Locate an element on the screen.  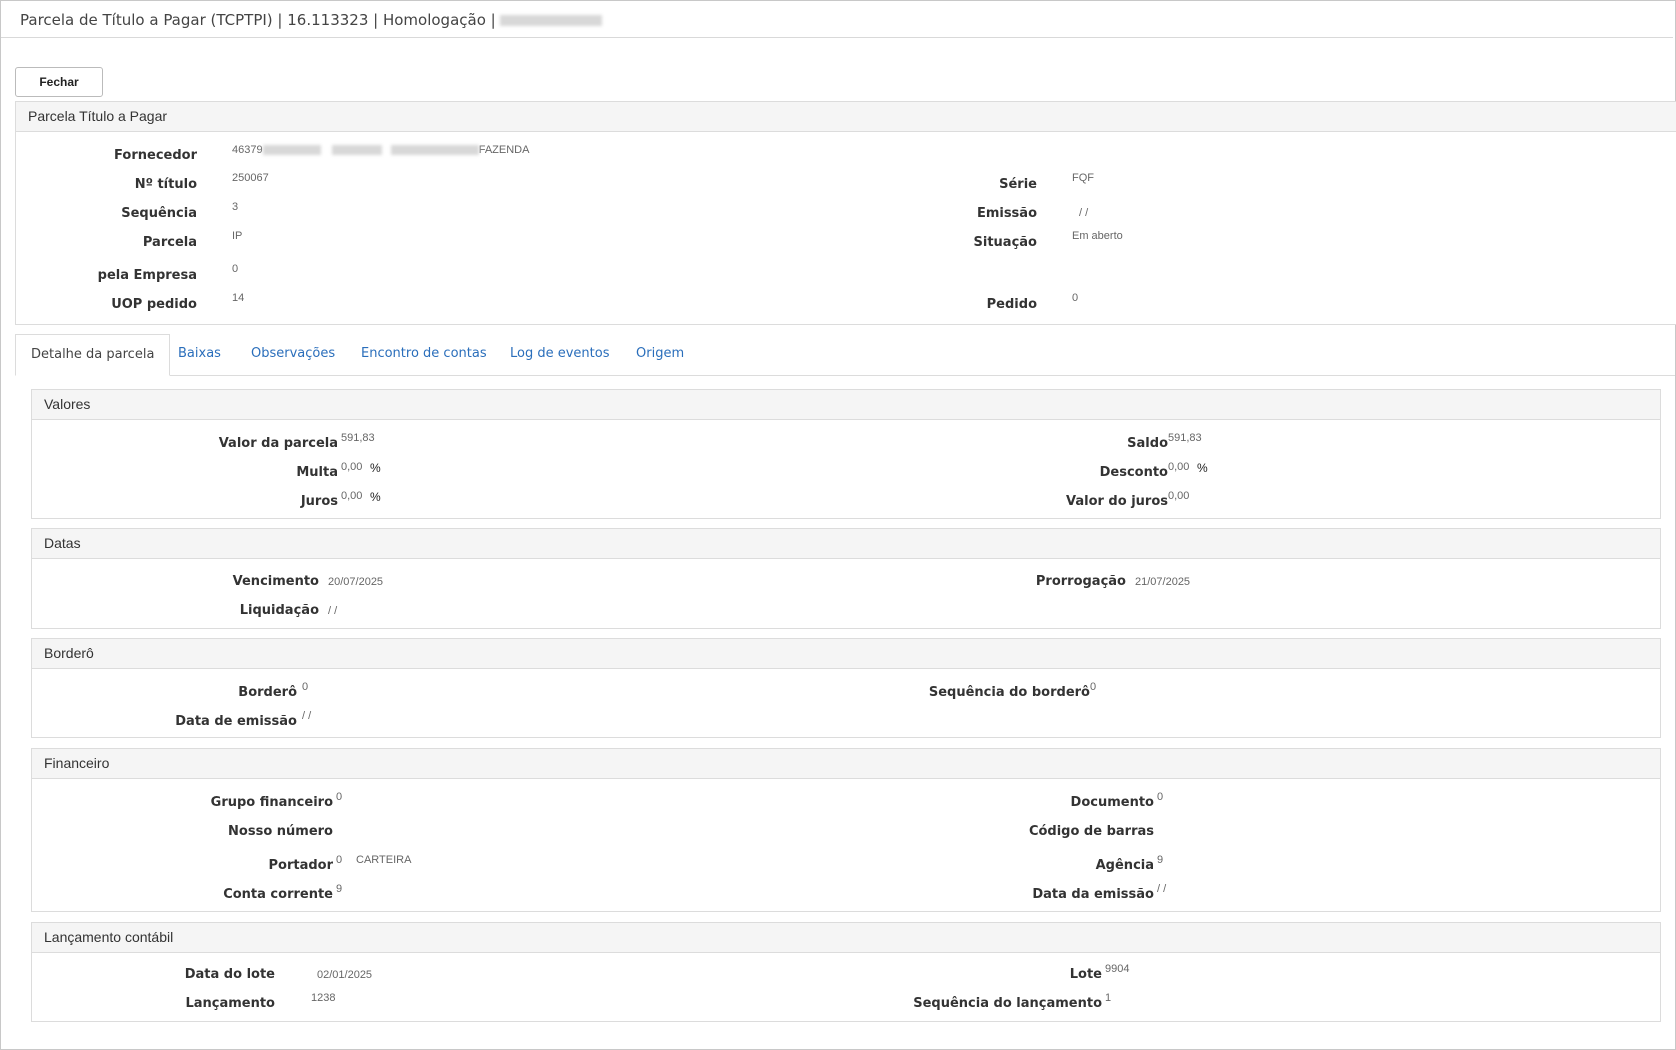
fornecedor-value: 46379 FAZENDA is located at coordinates (380, 150).